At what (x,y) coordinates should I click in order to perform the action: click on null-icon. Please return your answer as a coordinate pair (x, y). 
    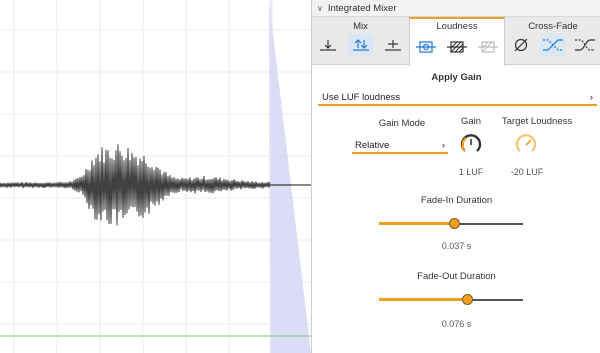
    Looking at the image, I should click on (521, 45).